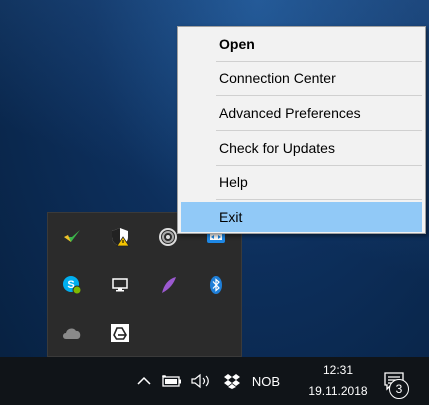  I want to click on menu-item-label: Open, so click(237, 44).